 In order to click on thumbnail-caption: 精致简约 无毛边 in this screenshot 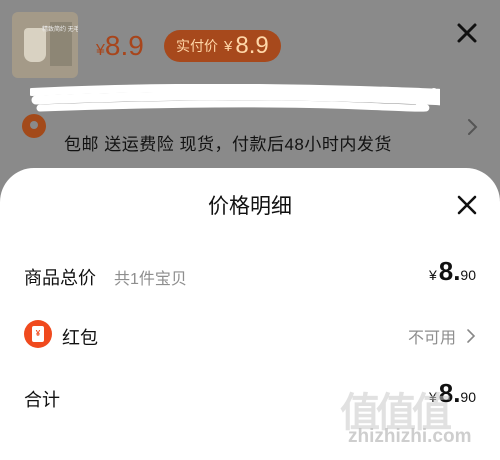, I will do `click(60, 30)`.